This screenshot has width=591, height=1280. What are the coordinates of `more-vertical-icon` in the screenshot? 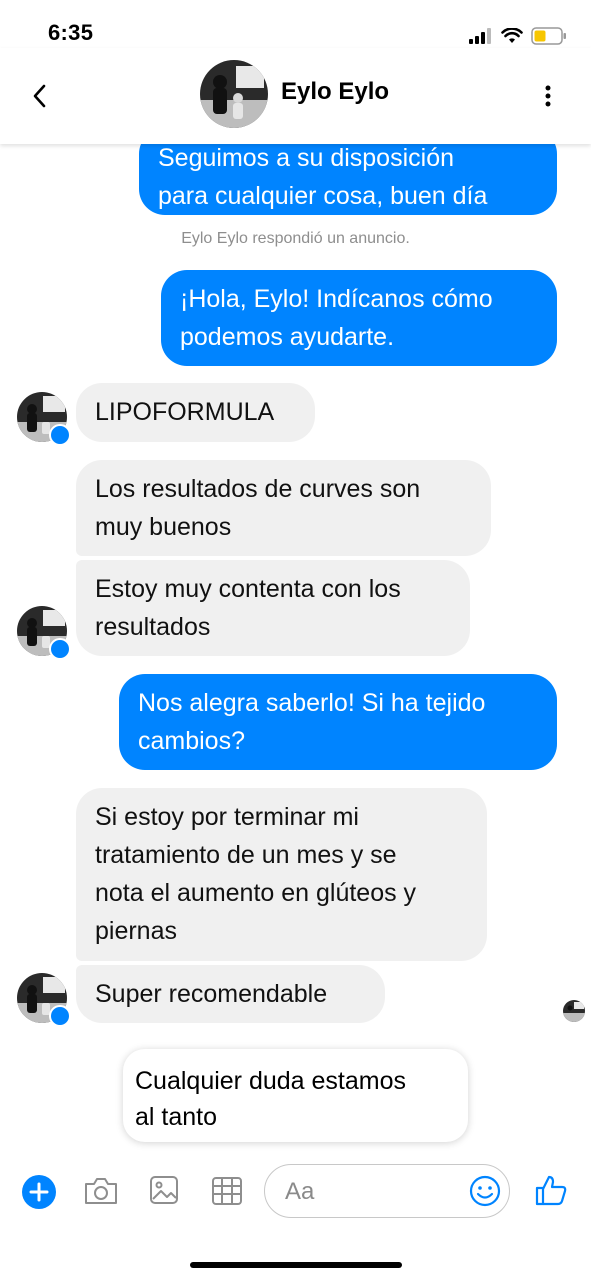 It's located at (548, 96).